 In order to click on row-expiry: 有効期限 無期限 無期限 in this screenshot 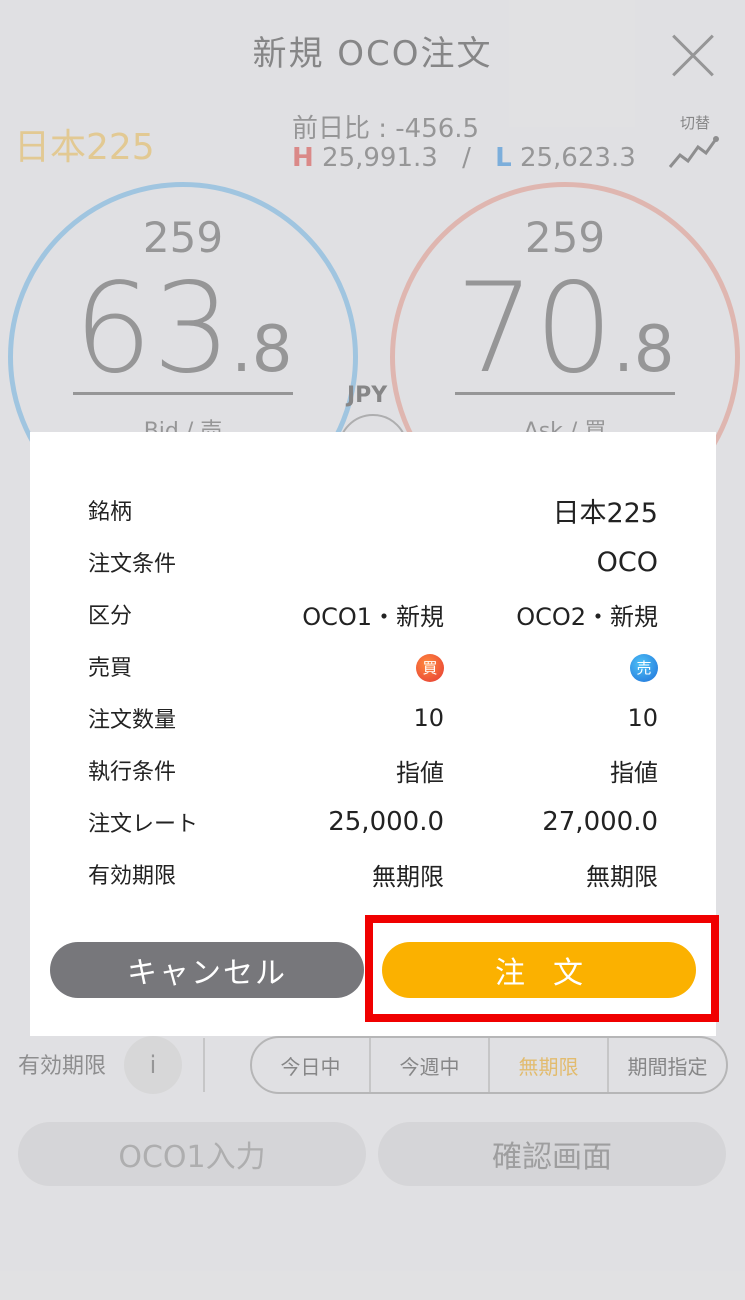, I will do `click(373, 874)`.